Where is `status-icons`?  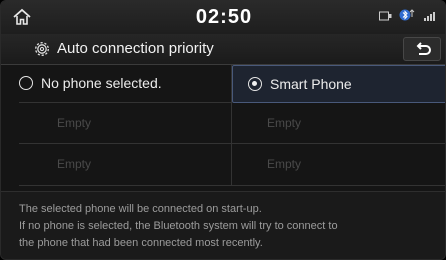 status-icons is located at coordinates (408, 17).